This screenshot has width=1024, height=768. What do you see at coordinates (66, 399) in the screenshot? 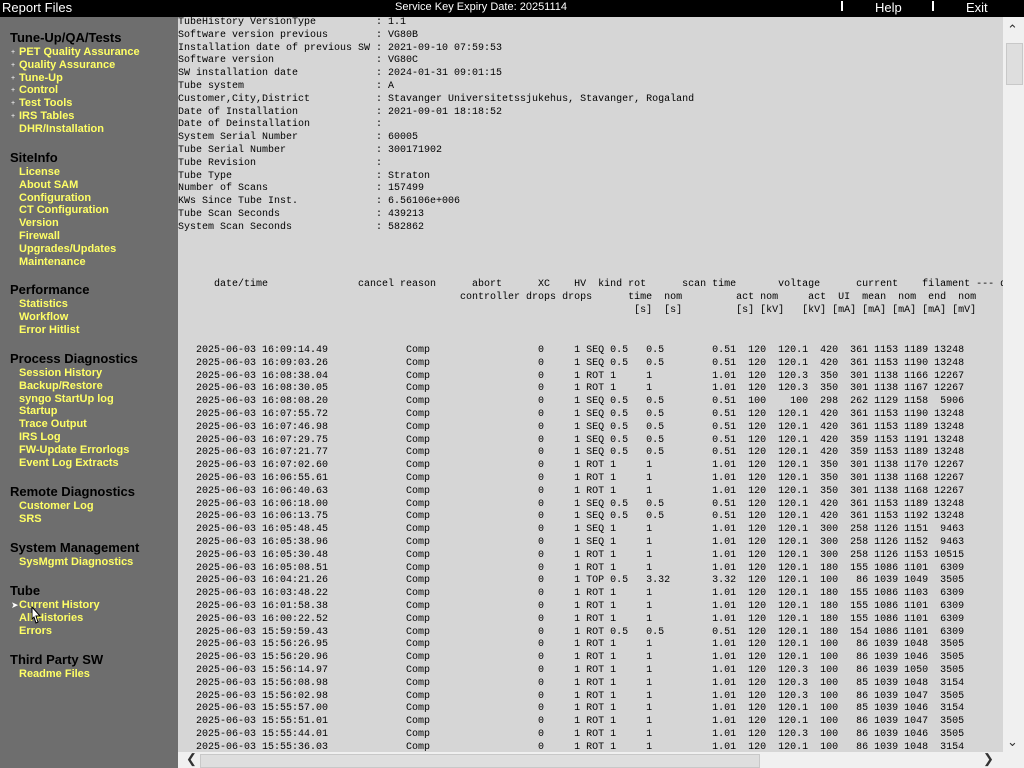
I see `sidebar-item: syngo StartUp log` at bounding box center [66, 399].